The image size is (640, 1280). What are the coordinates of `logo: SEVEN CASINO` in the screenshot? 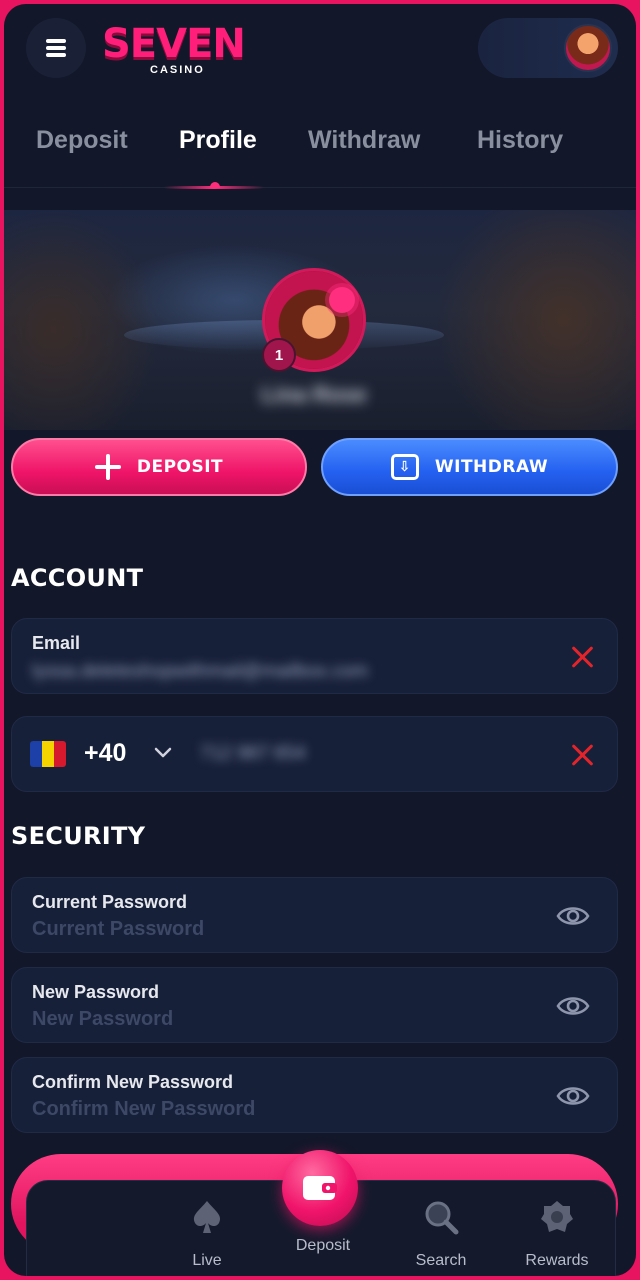 It's located at (182, 52).